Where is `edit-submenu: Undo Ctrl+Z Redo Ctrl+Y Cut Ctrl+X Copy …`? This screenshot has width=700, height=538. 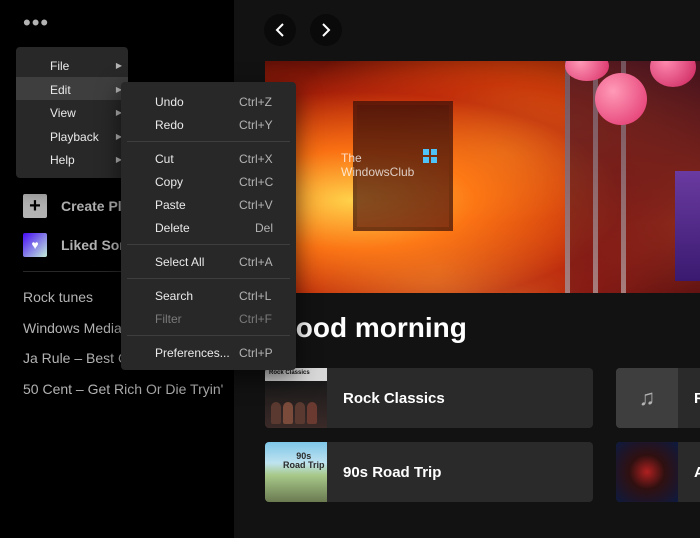 edit-submenu: Undo Ctrl+Z Redo Ctrl+Y Cut Ctrl+X Copy … is located at coordinates (208, 226).